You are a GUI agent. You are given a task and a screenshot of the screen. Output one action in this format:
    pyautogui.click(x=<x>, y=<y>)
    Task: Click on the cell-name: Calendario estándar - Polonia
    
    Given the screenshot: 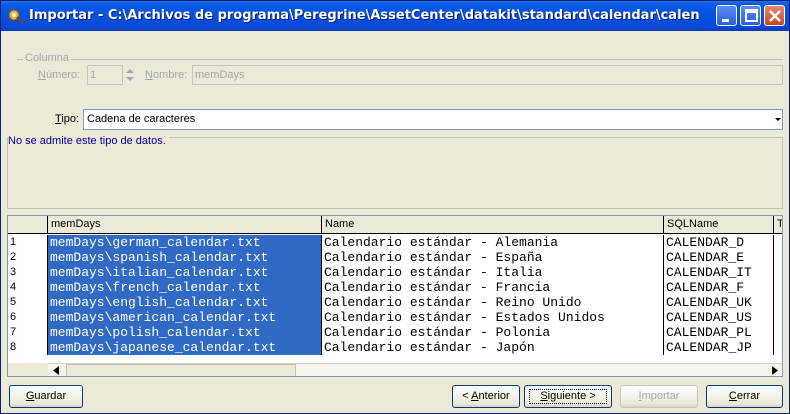 What is the action you would take?
    pyautogui.click(x=493, y=332)
    